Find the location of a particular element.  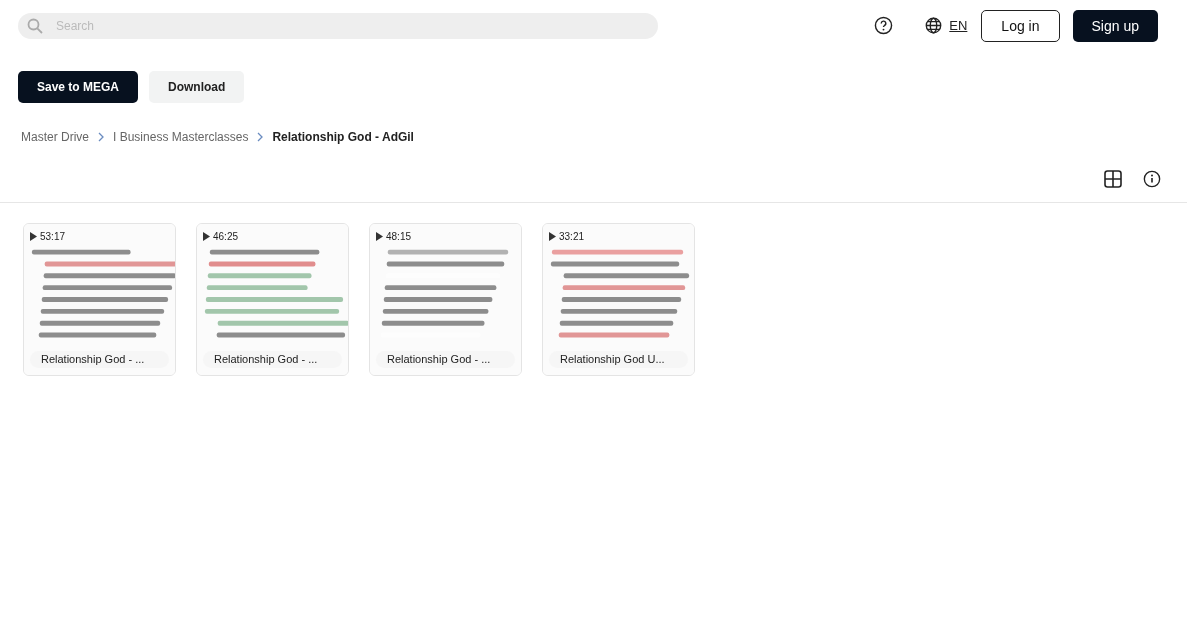

save-button: Save to MEGA is located at coordinates (78, 87).